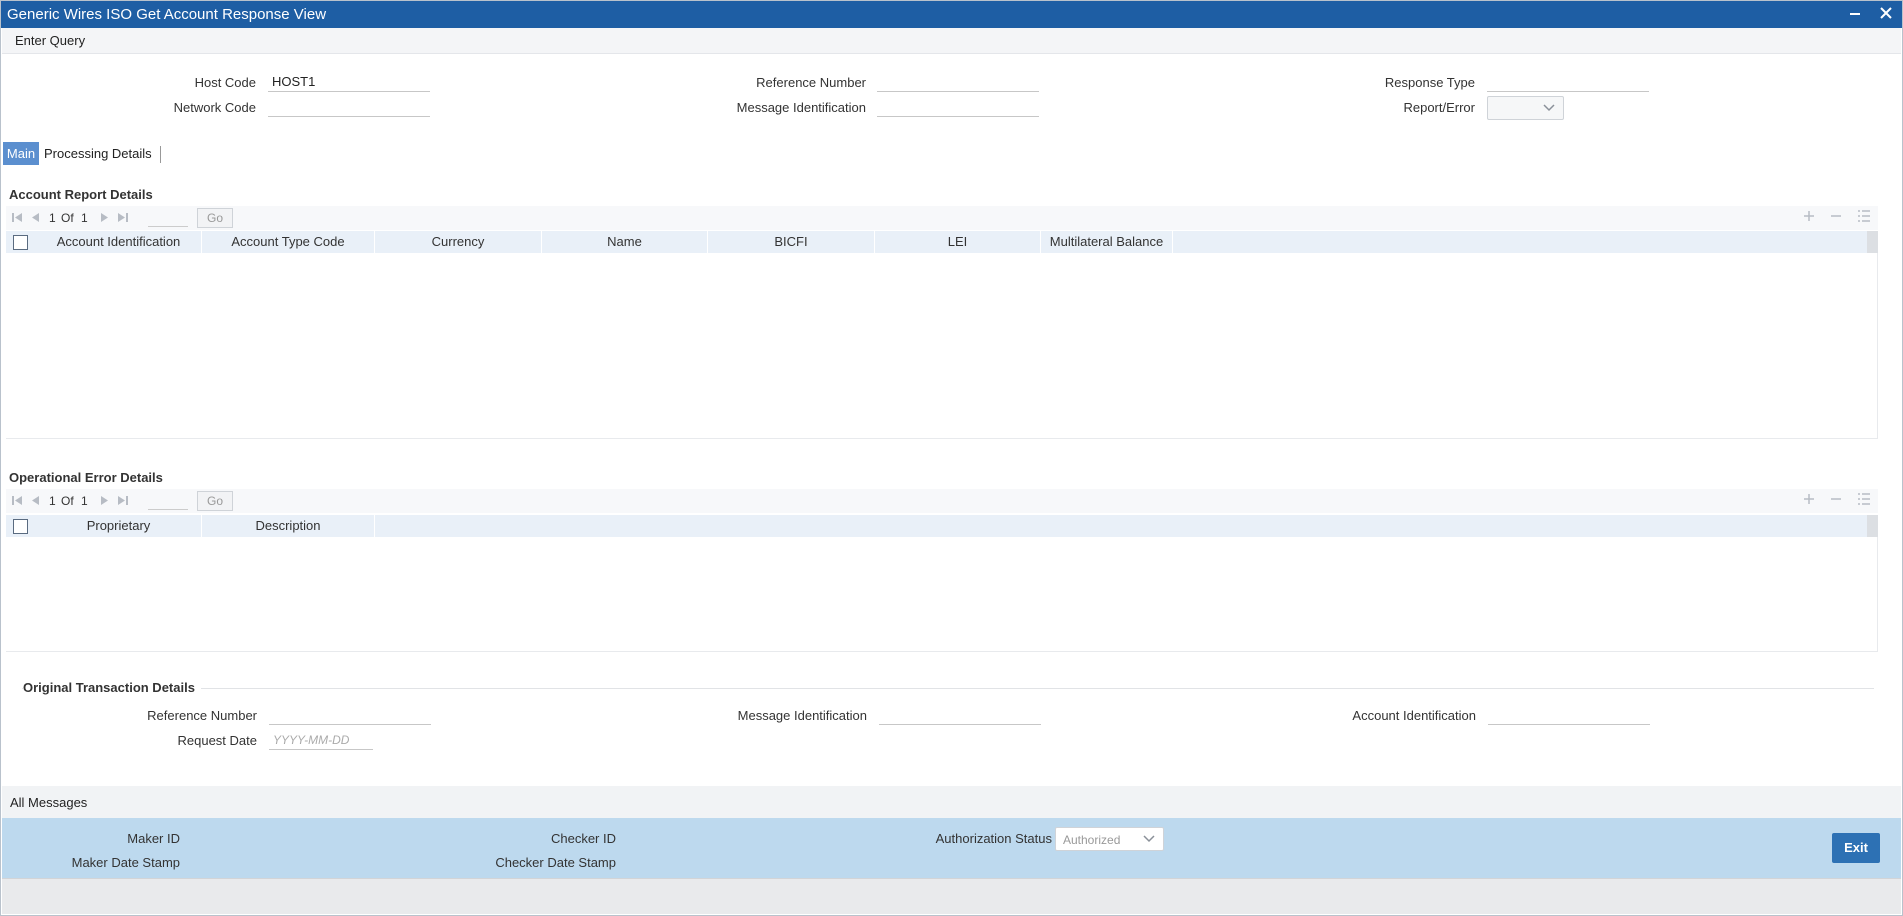  Describe the element at coordinates (791, 242) in the screenshot. I see `column-header: BICFI` at that location.